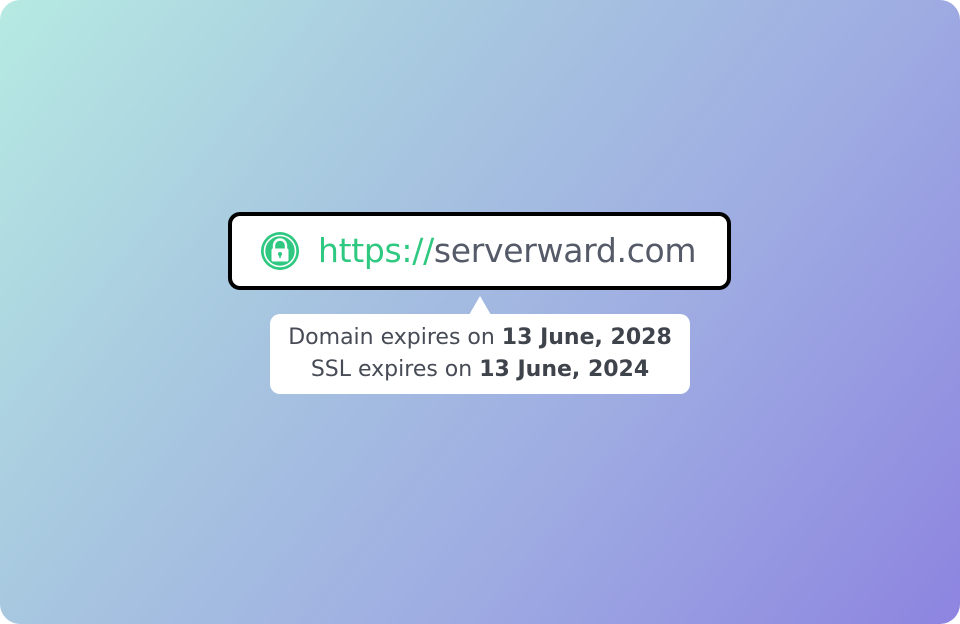  I want to click on domain-expiry-line: Domain expires on 13 June, 2028, so click(480, 338).